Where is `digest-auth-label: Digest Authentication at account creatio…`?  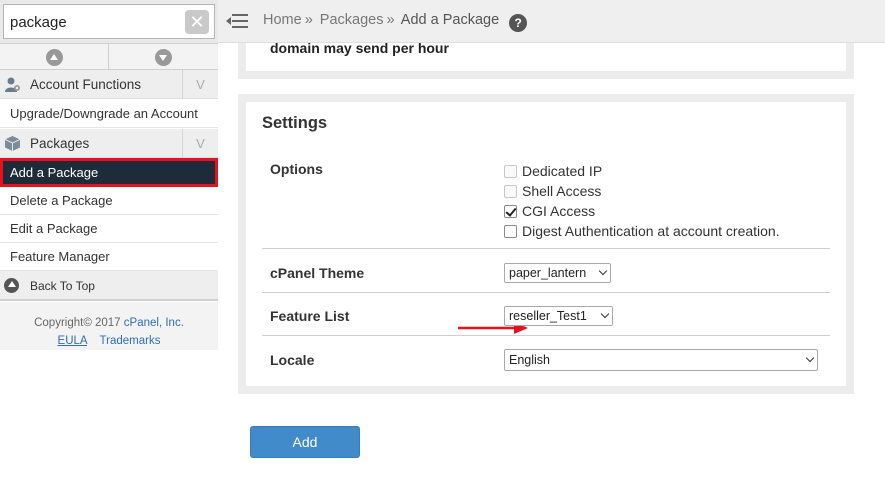 digest-auth-label: Digest Authentication at account creatio… is located at coordinates (651, 231).